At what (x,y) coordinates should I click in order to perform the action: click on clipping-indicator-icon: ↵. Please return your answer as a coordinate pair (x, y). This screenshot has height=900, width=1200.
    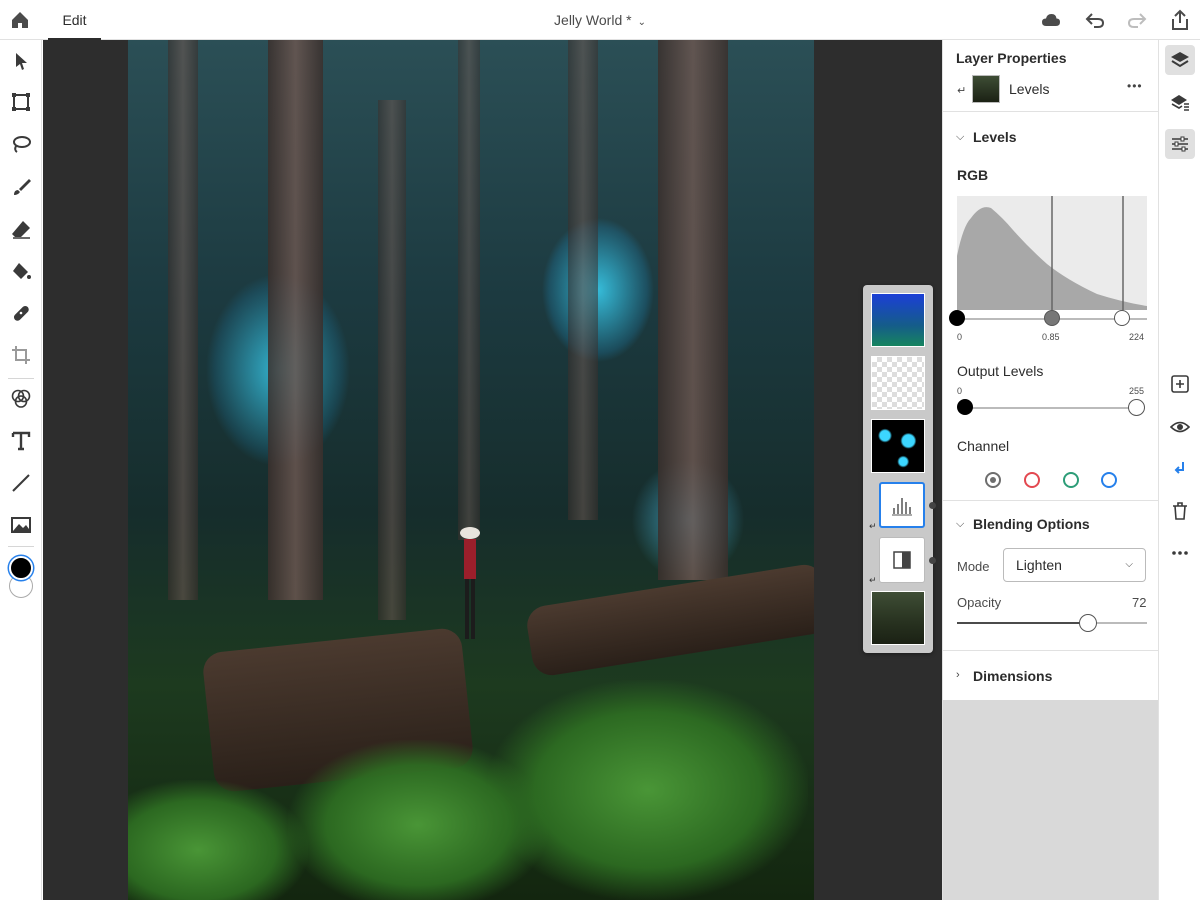
    Looking at the image, I should click on (962, 91).